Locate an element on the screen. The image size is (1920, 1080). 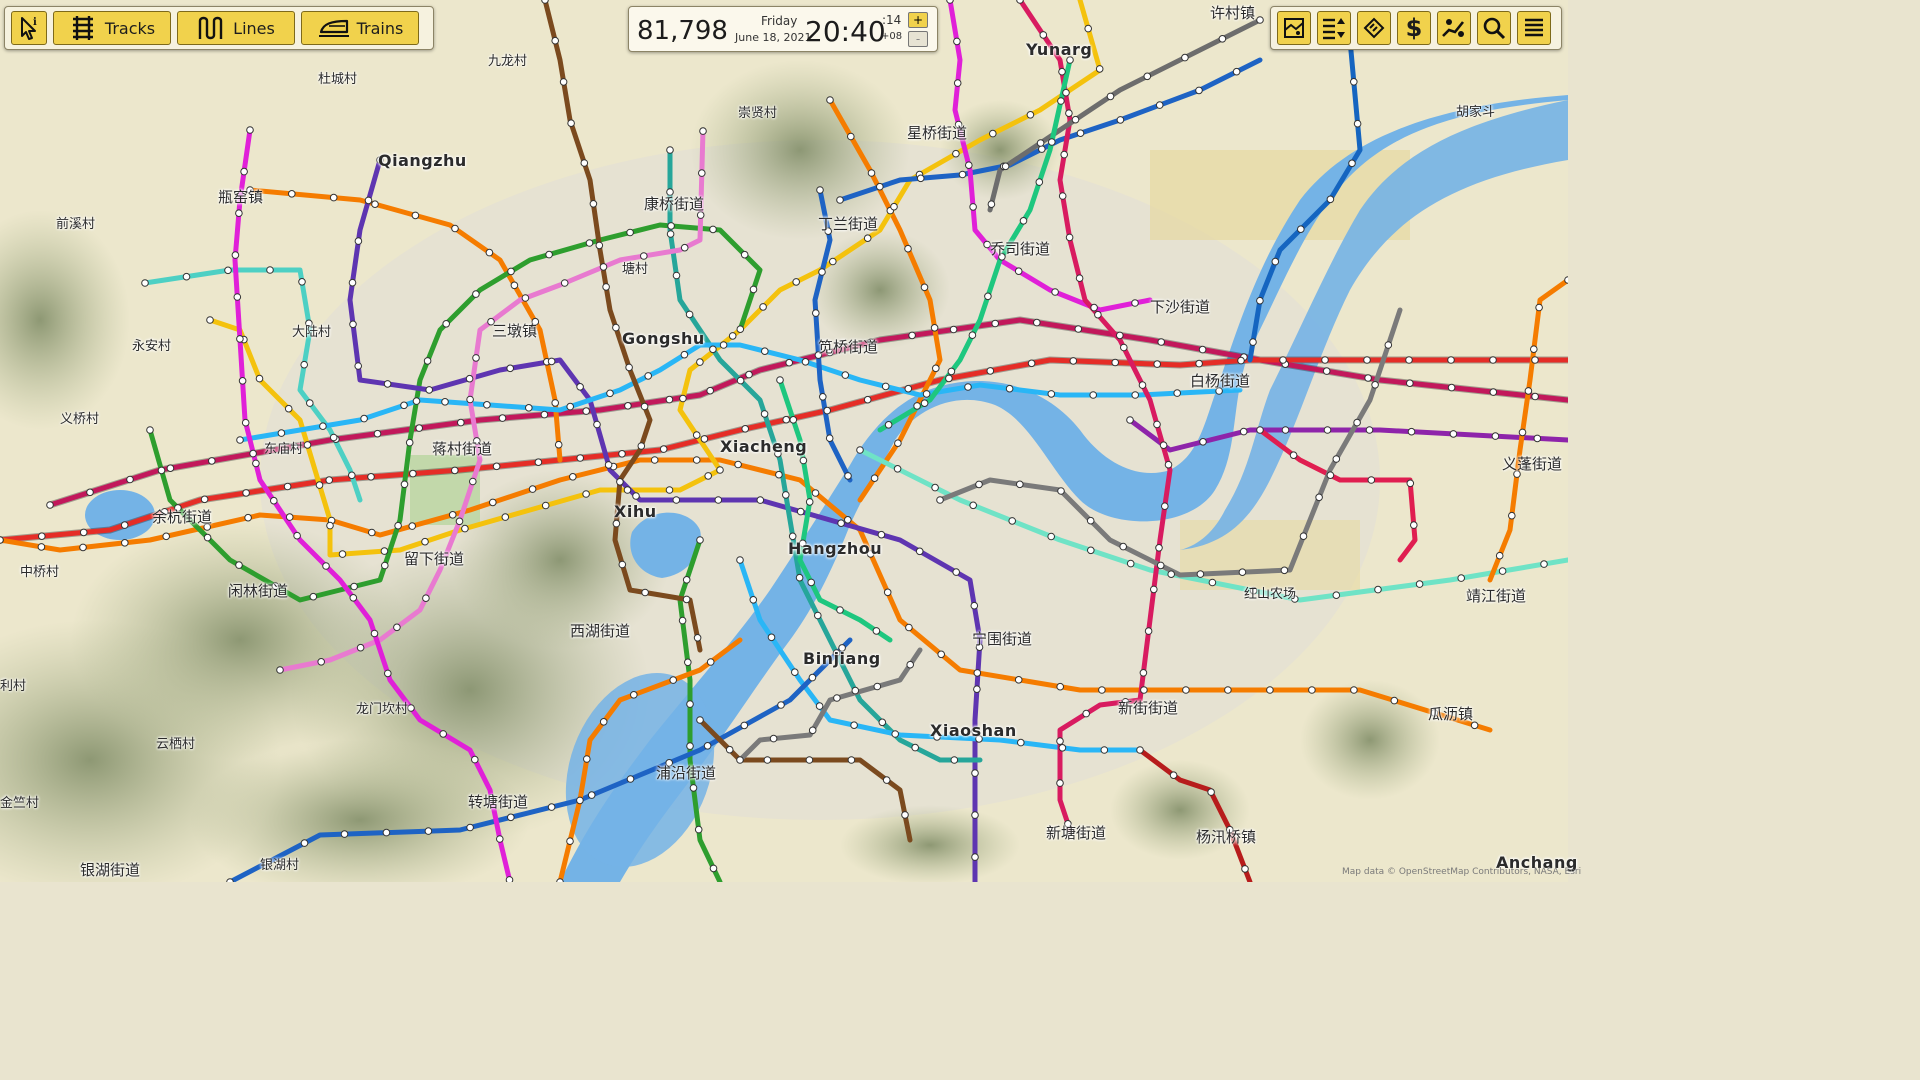
search-button is located at coordinates (1494, 28).